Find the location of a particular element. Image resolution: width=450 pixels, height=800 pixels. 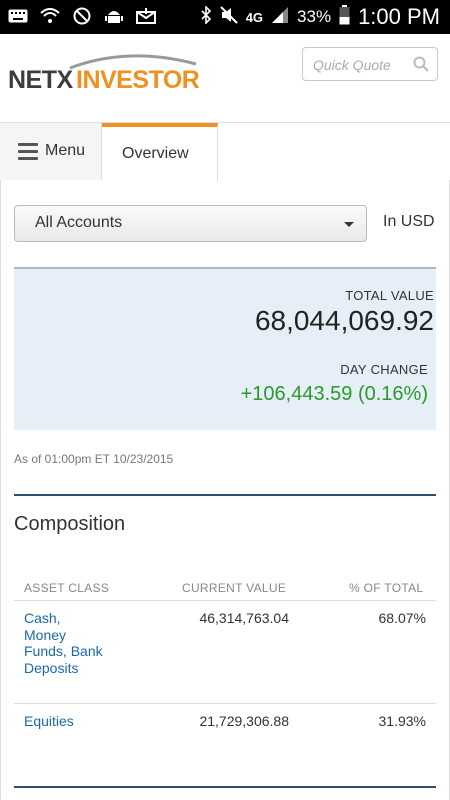

currency-label: In USD is located at coordinates (409, 221).